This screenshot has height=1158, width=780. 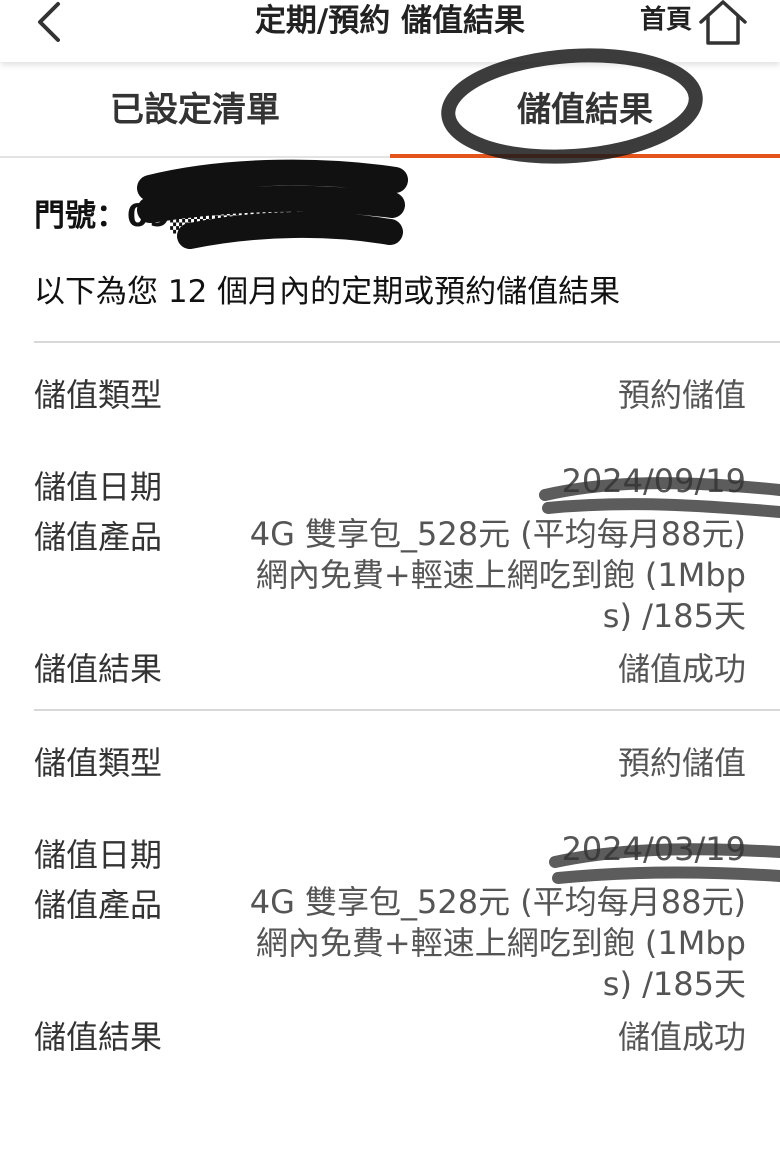 What do you see at coordinates (653, 481) in the screenshot?
I see `record-1-date-value: 2024/09/19` at bounding box center [653, 481].